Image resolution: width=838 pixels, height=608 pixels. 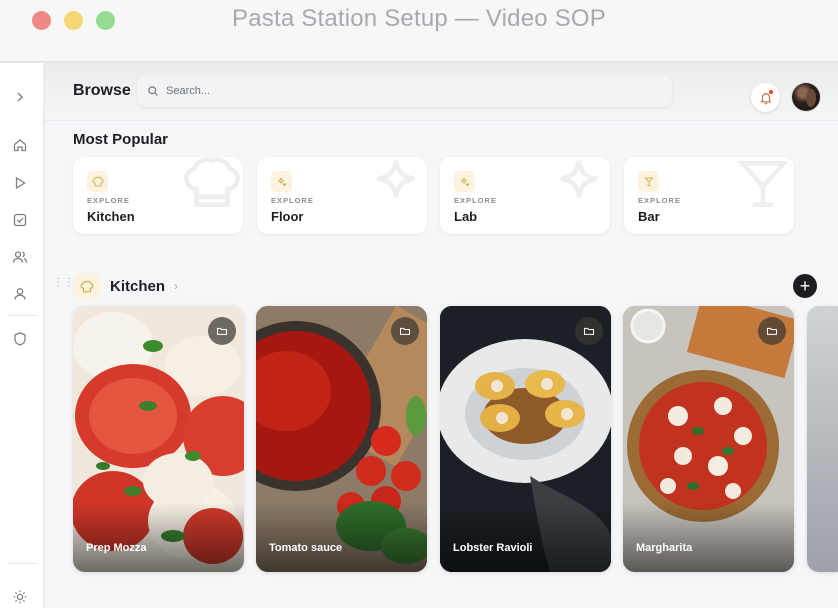 I want to click on sidebar, so click(x=22, y=335).